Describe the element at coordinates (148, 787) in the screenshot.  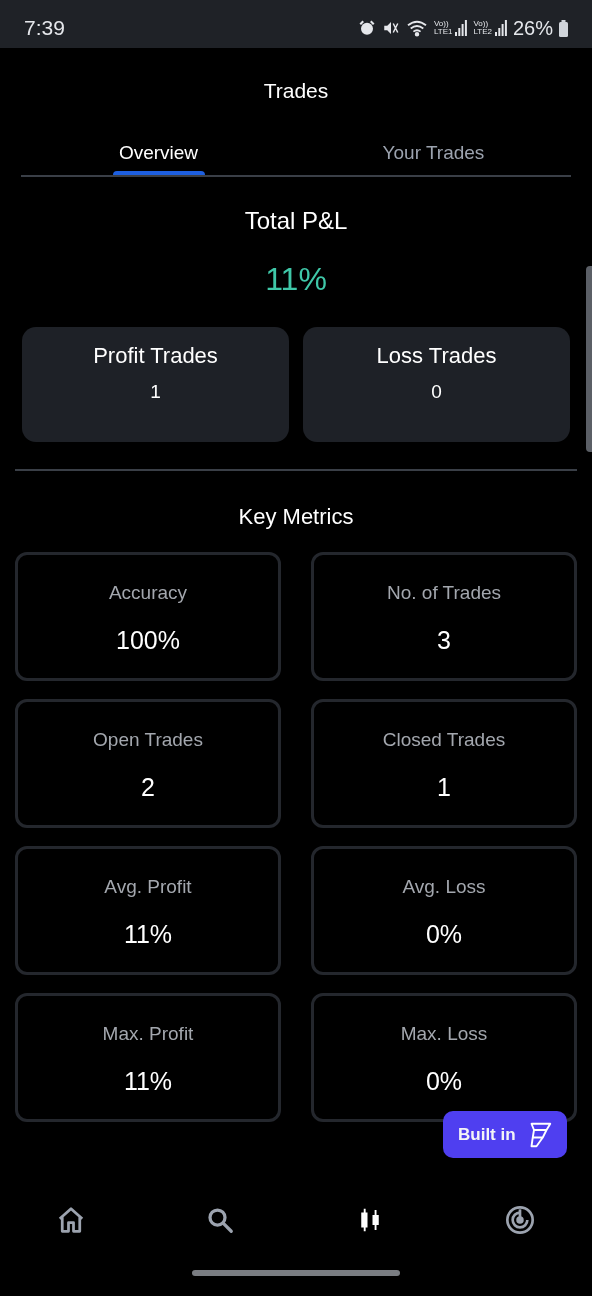
I see `metric-value: 2` at that location.